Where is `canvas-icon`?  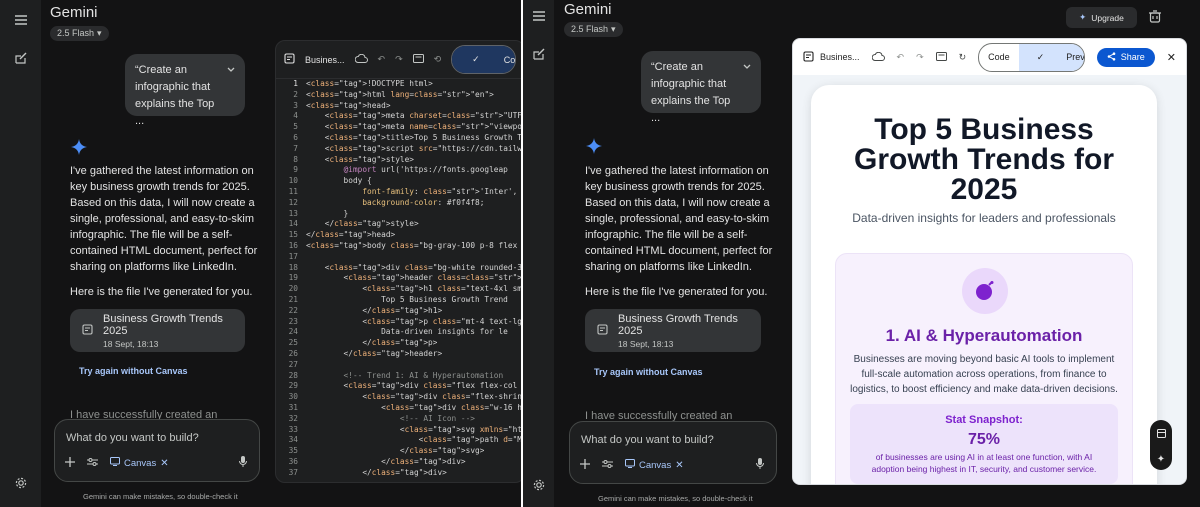 canvas-icon is located at coordinates (115, 463).